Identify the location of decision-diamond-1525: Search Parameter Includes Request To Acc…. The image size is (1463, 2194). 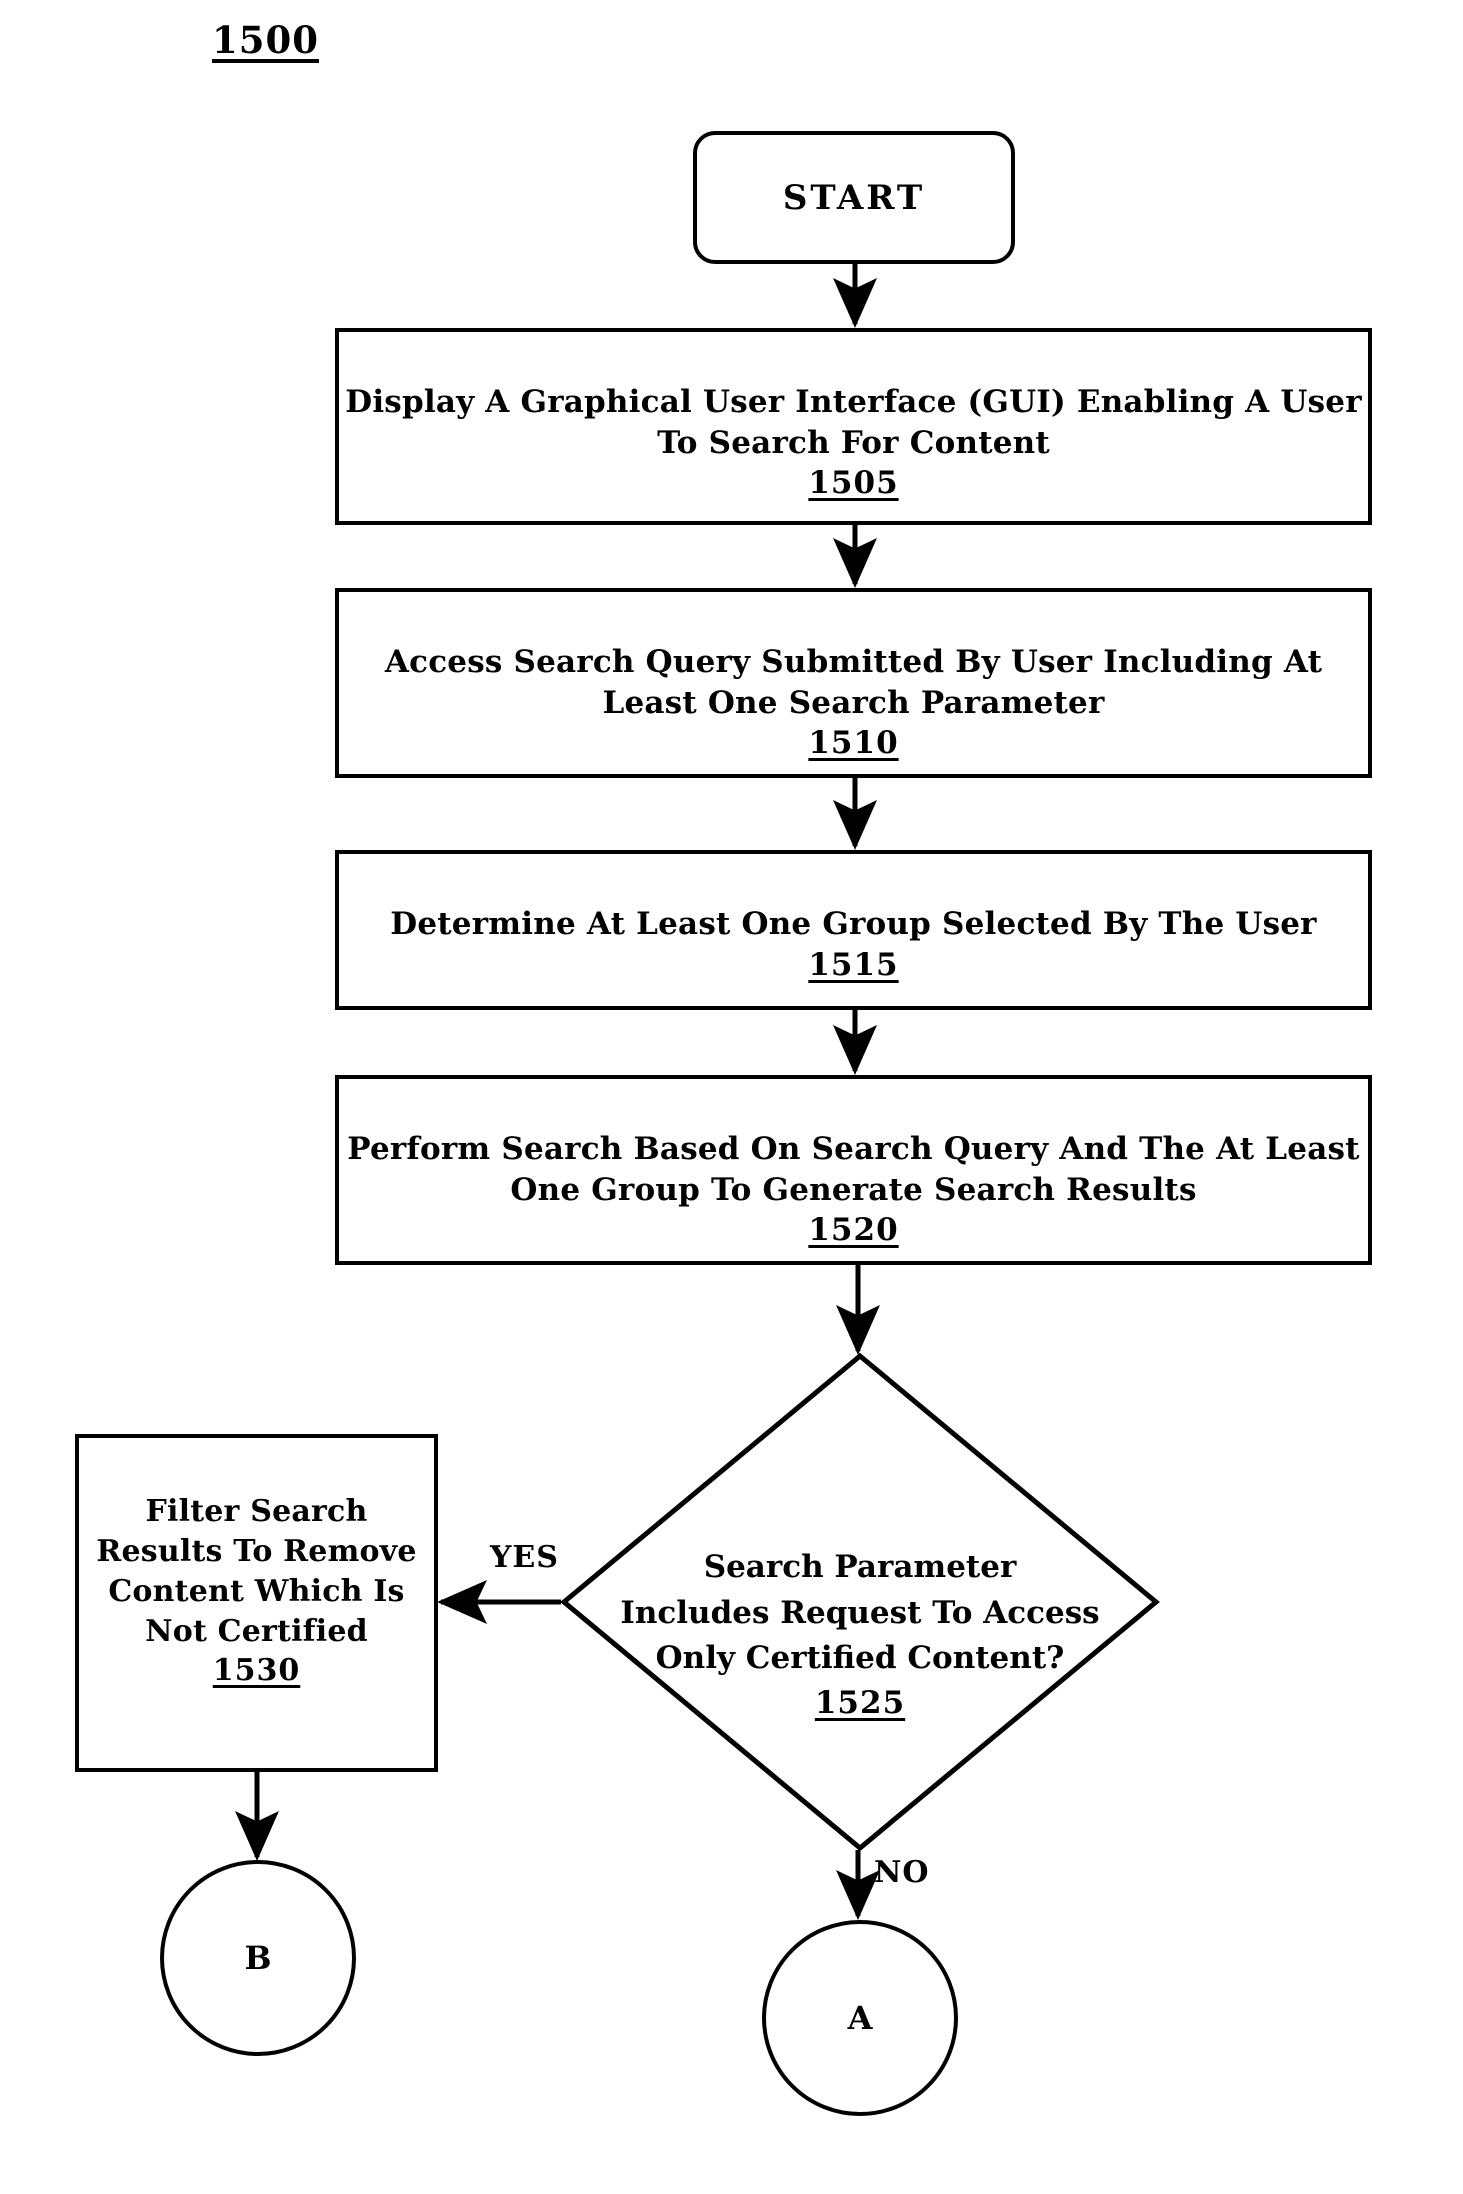
(860, 1602).